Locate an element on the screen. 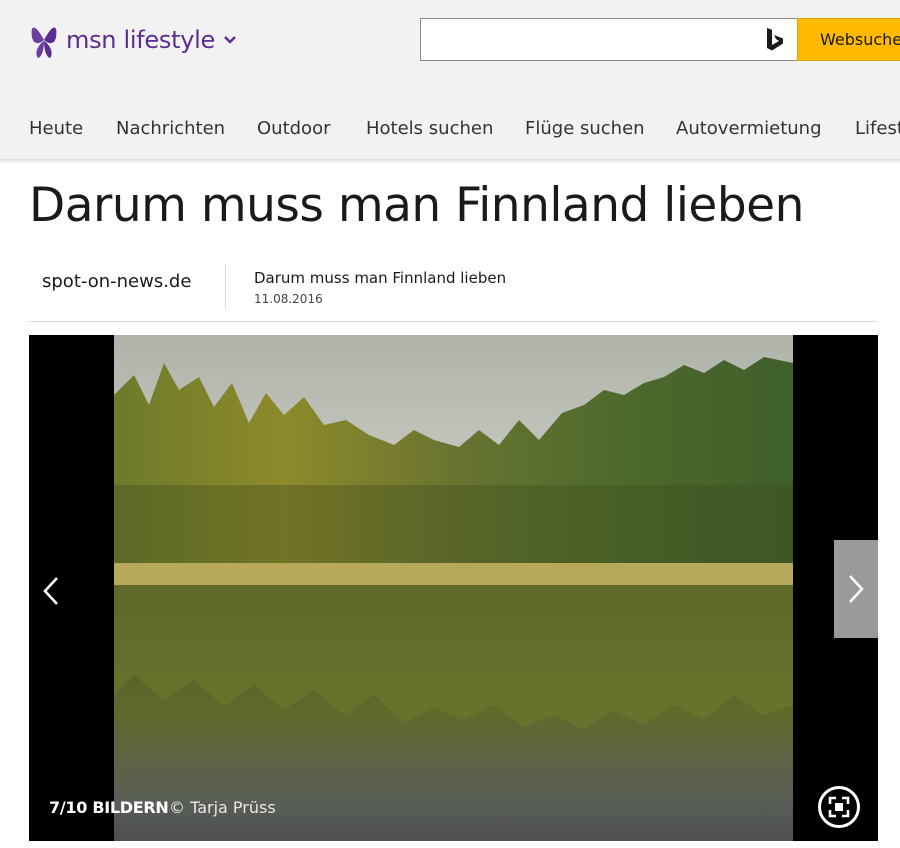 This screenshot has width=900, height=848. fullscreen-icon is located at coordinates (839, 807).